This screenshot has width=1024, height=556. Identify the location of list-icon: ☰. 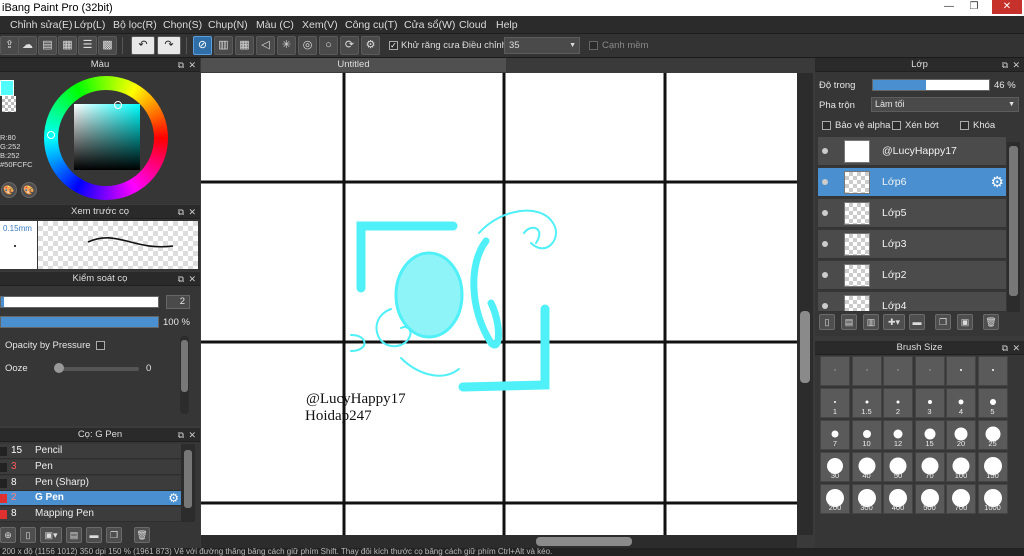
(87, 45).